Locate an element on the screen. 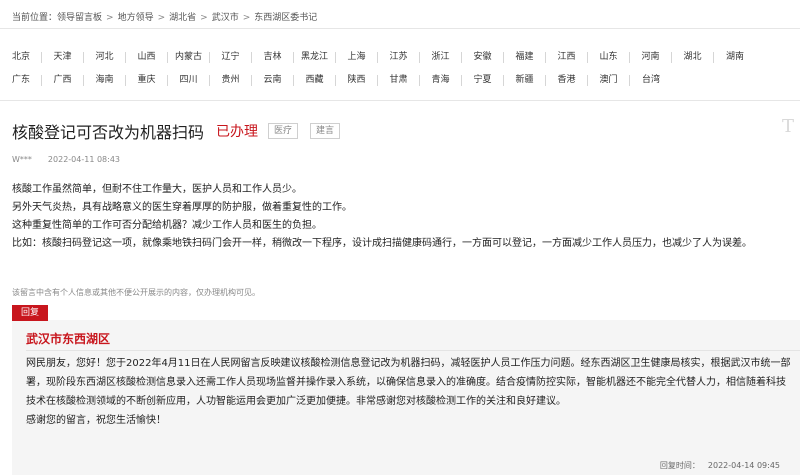 The width and height of the screenshot is (800, 475). region-link: 河北 is located at coordinates (105, 57).